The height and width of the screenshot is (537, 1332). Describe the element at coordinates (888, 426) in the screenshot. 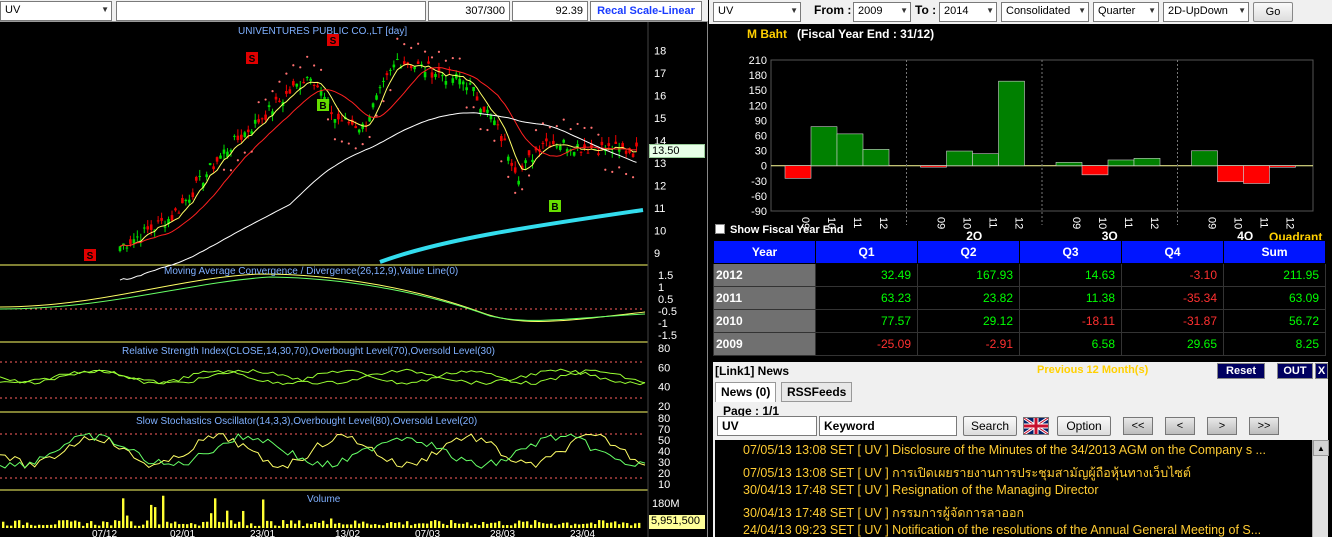

I see `keyword-input: Keyword` at that location.